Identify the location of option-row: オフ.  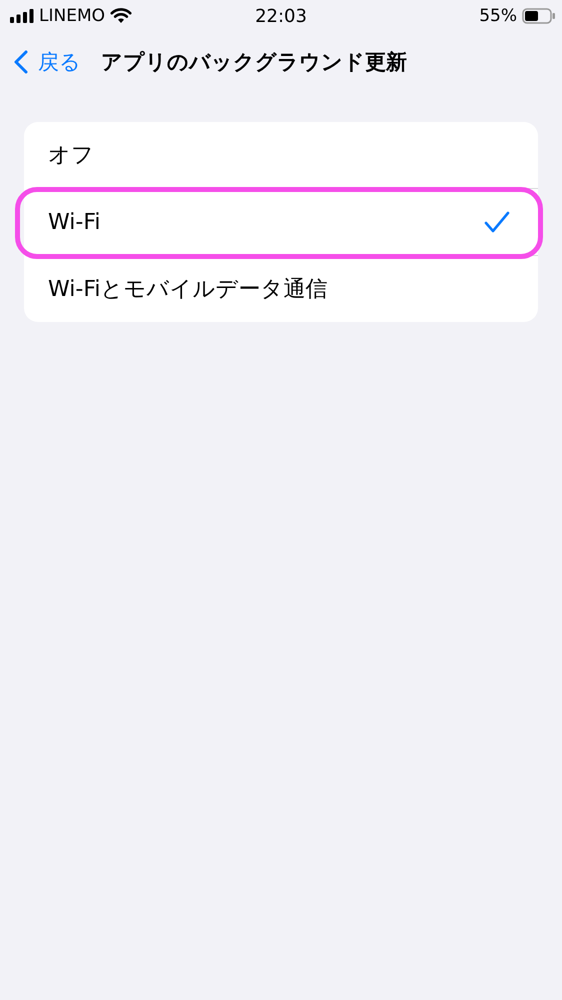
(281, 155).